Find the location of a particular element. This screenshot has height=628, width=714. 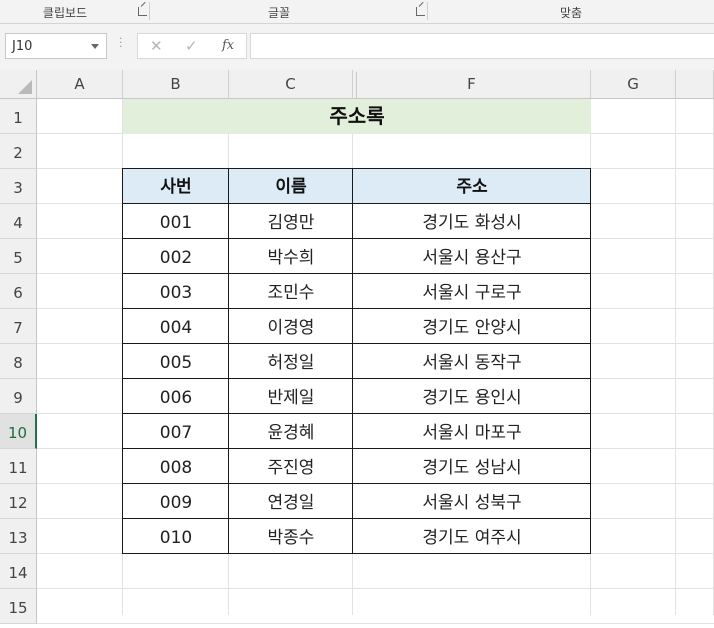

cell-address: 서울시 용산구 is located at coordinates (472, 256).